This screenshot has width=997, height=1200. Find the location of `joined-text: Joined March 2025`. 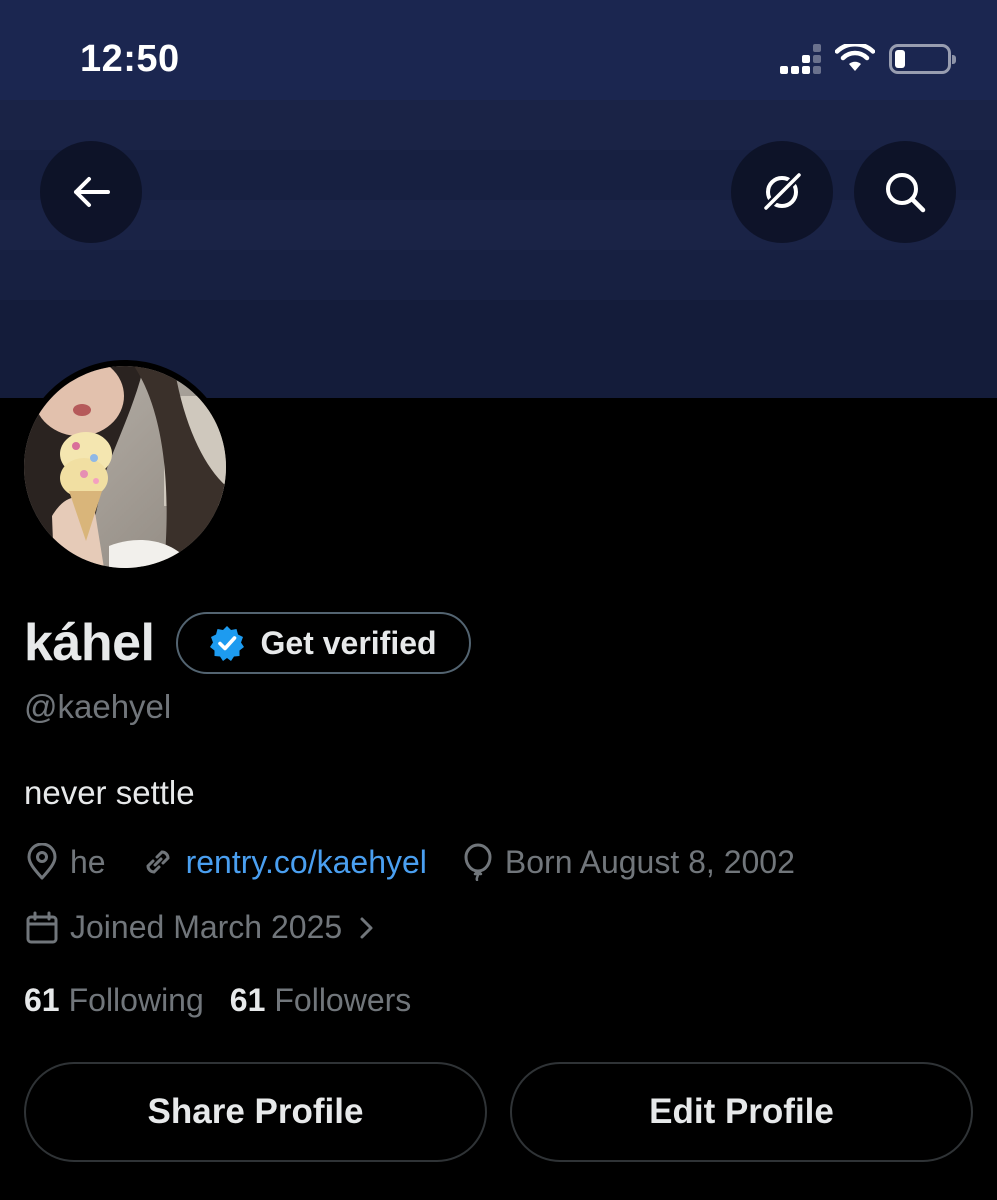

joined-text: Joined March 2025 is located at coordinates (206, 927).